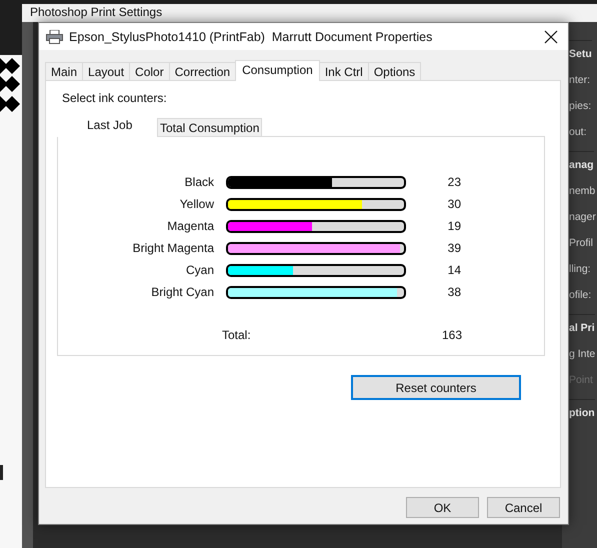 Image resolution: width=597 pixels, height=548 pixels. Describe the element at coordinates (453, 204) in the screenshot. I see `ink-count: 30` at that location.